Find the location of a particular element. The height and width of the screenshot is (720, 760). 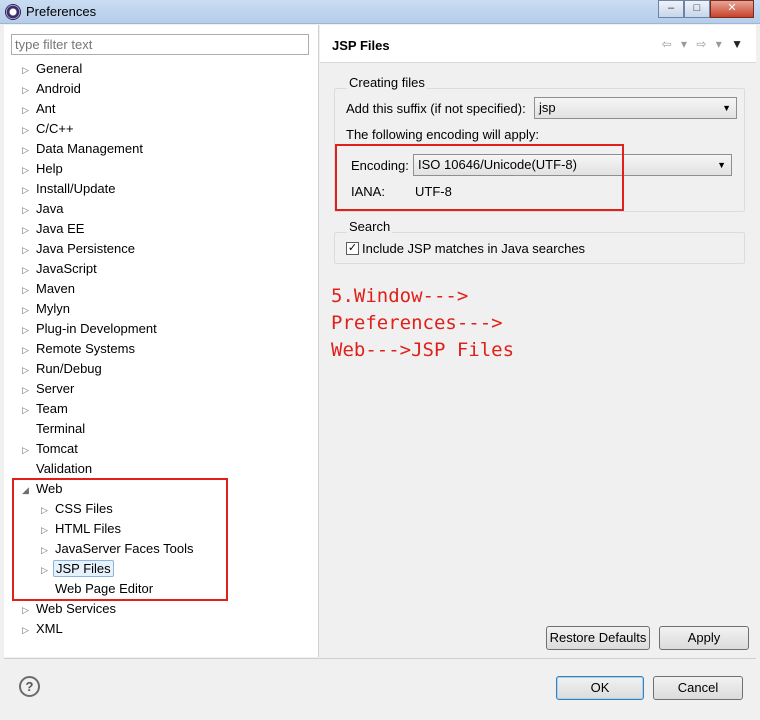

tree-item: ▷ Plug-in Development is located at coordinates (90, 329).